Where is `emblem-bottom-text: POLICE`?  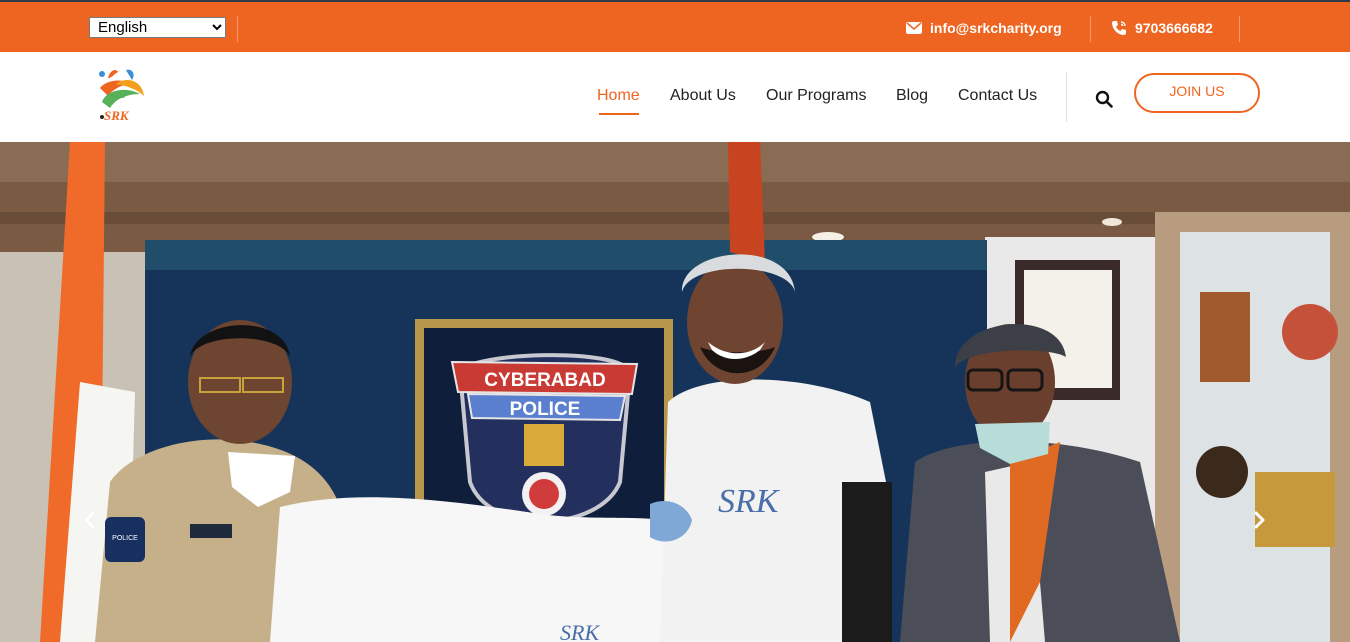
emblem-bottom-text: POLICE is located at coordinates (545, 409).